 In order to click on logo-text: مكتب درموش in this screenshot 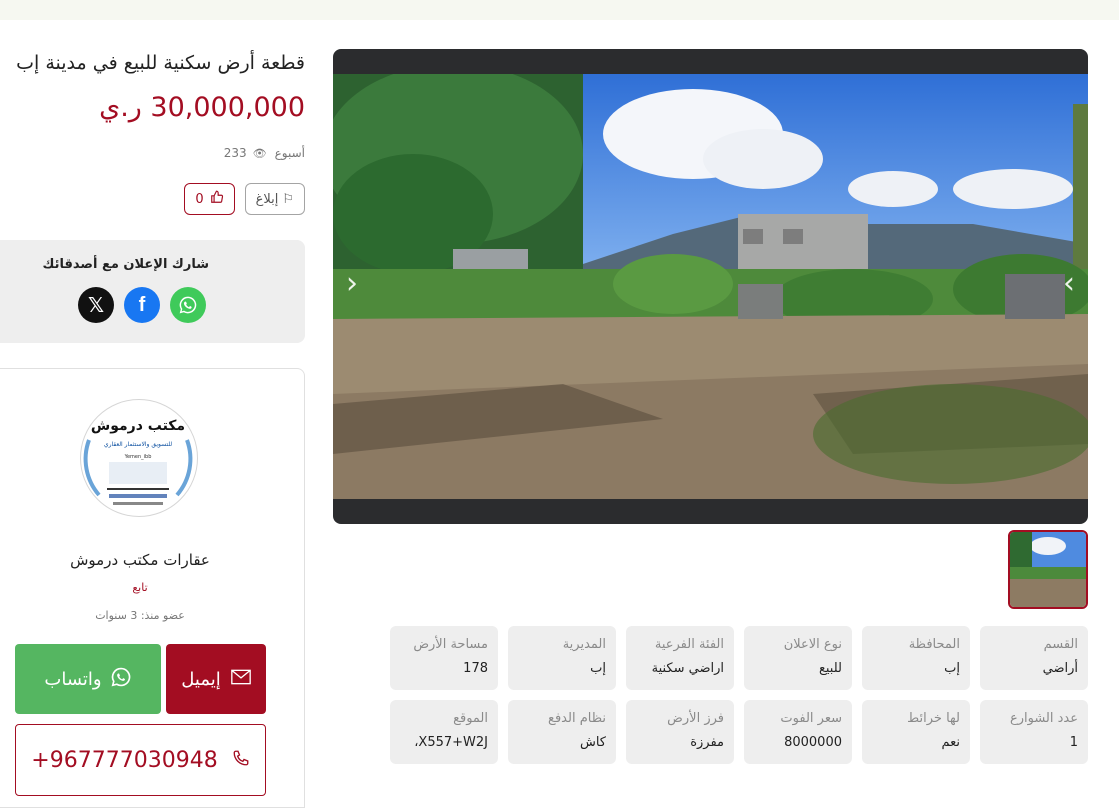, I will do `click(138, 426)`.